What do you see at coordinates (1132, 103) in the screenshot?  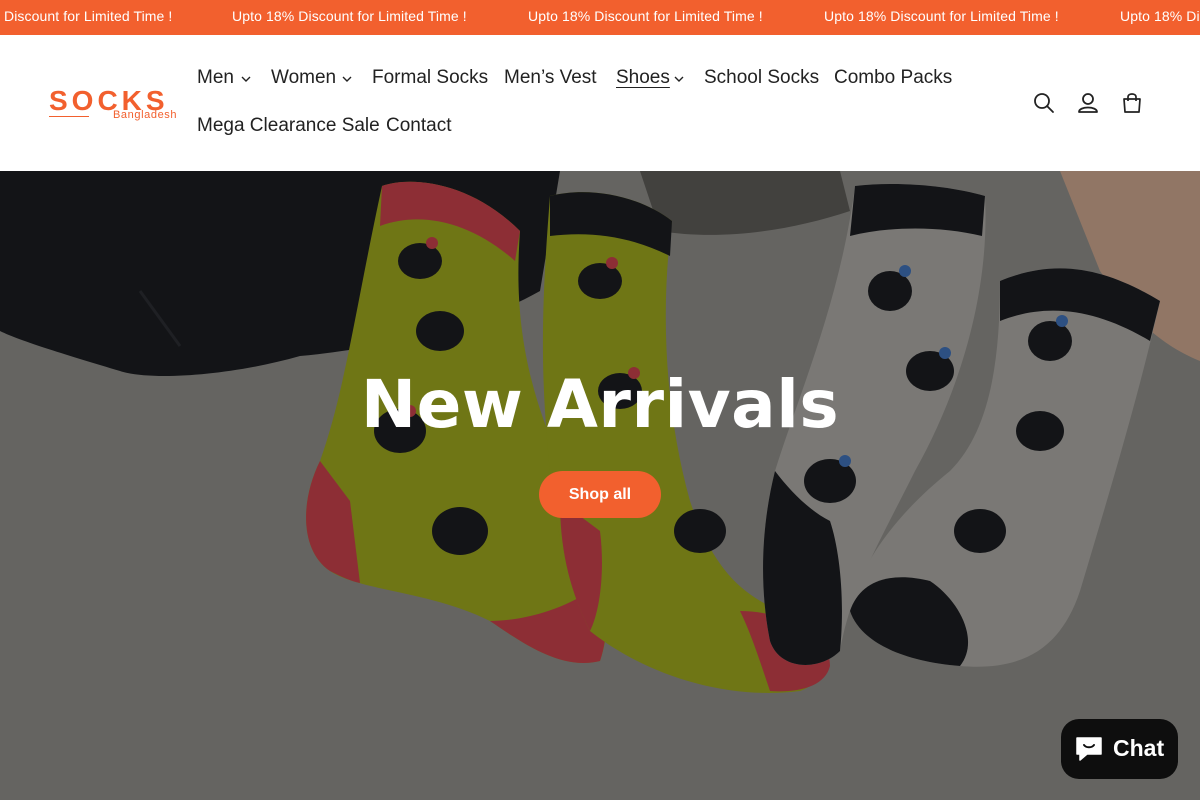 I see `cart-icon` at bounding box center [1132, 103].